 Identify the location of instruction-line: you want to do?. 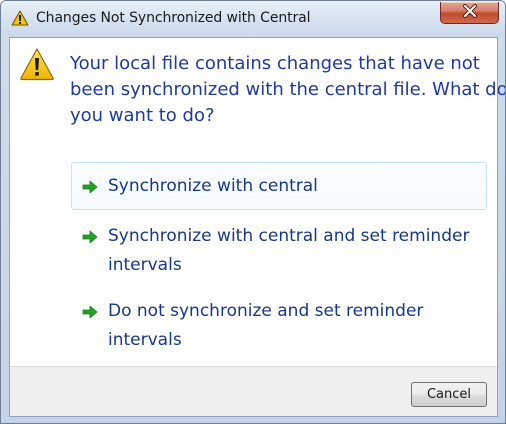
(142, 115).